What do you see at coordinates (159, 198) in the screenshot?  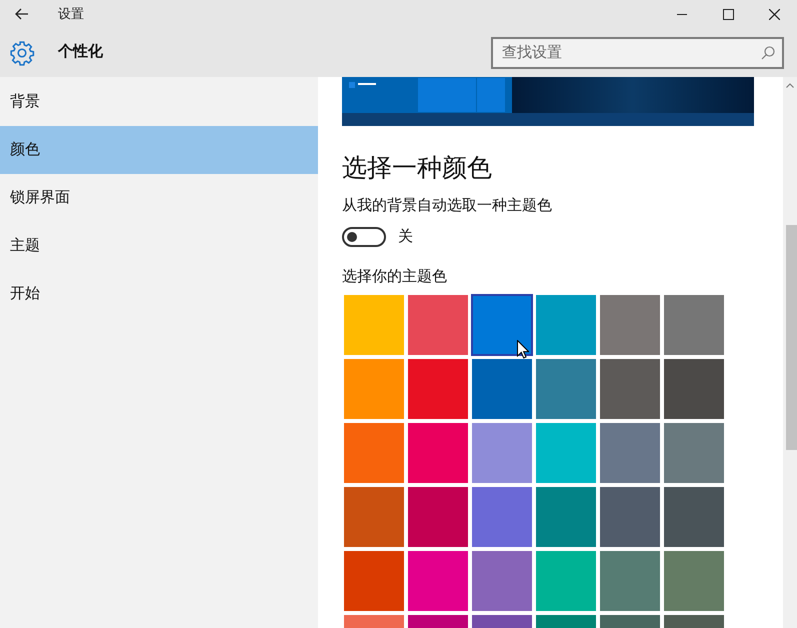 I see `sidebar-item: 锁屏界面` at bounding box center [159, 198].